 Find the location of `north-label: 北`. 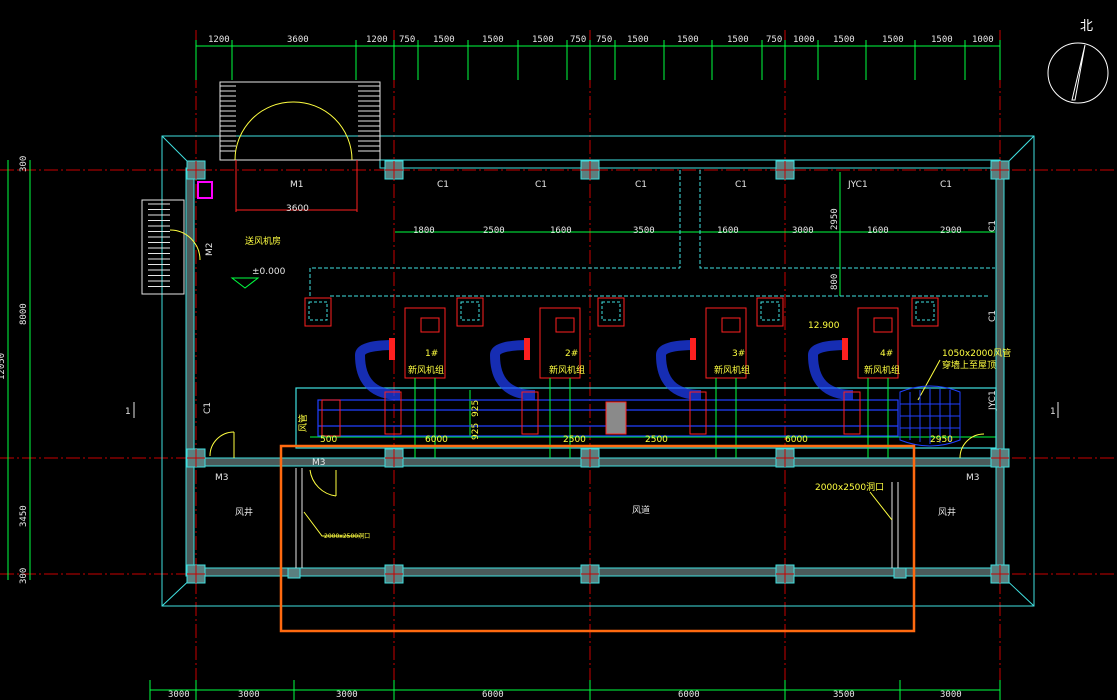

north-label: 北 is located at coordinates (1086, 26).